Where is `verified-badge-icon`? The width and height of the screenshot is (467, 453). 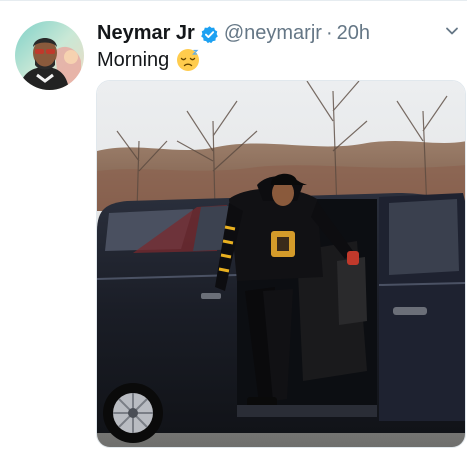
verified-badge-icon is located at coordinates (209, 33).